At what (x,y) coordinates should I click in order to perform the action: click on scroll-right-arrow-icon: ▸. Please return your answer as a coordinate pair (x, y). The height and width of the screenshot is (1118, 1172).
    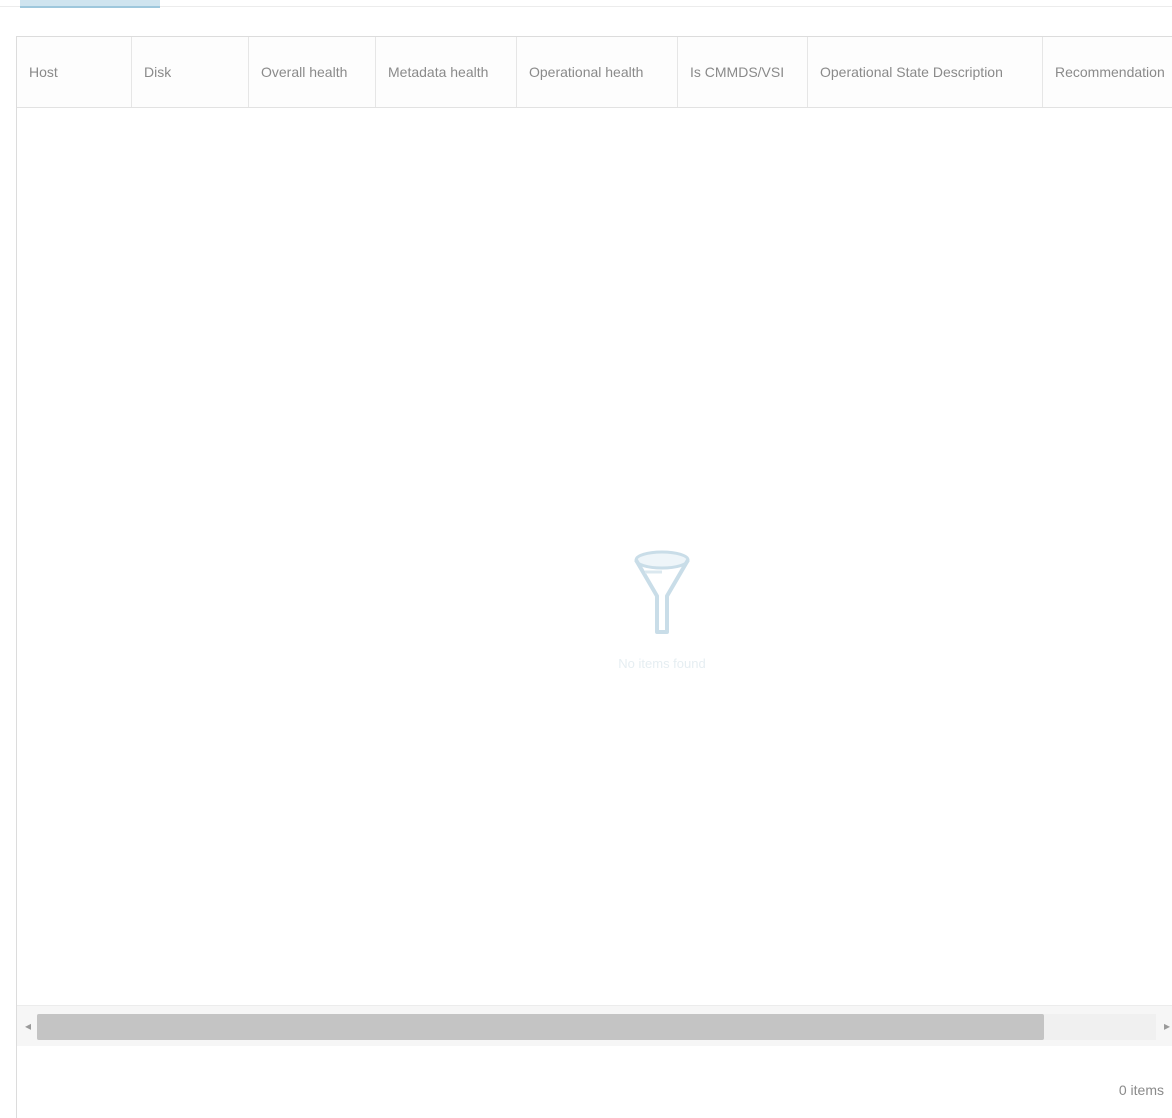
    Looking at the image, I should click on (1166, 1026).